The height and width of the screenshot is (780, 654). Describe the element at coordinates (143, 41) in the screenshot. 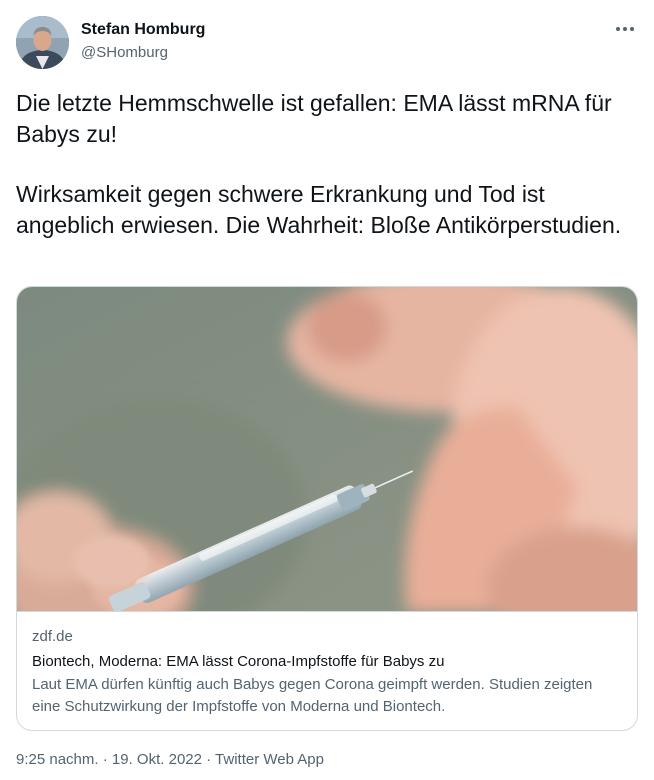

I see `author-info: Stefan Homburg @SHomburg` at that location.